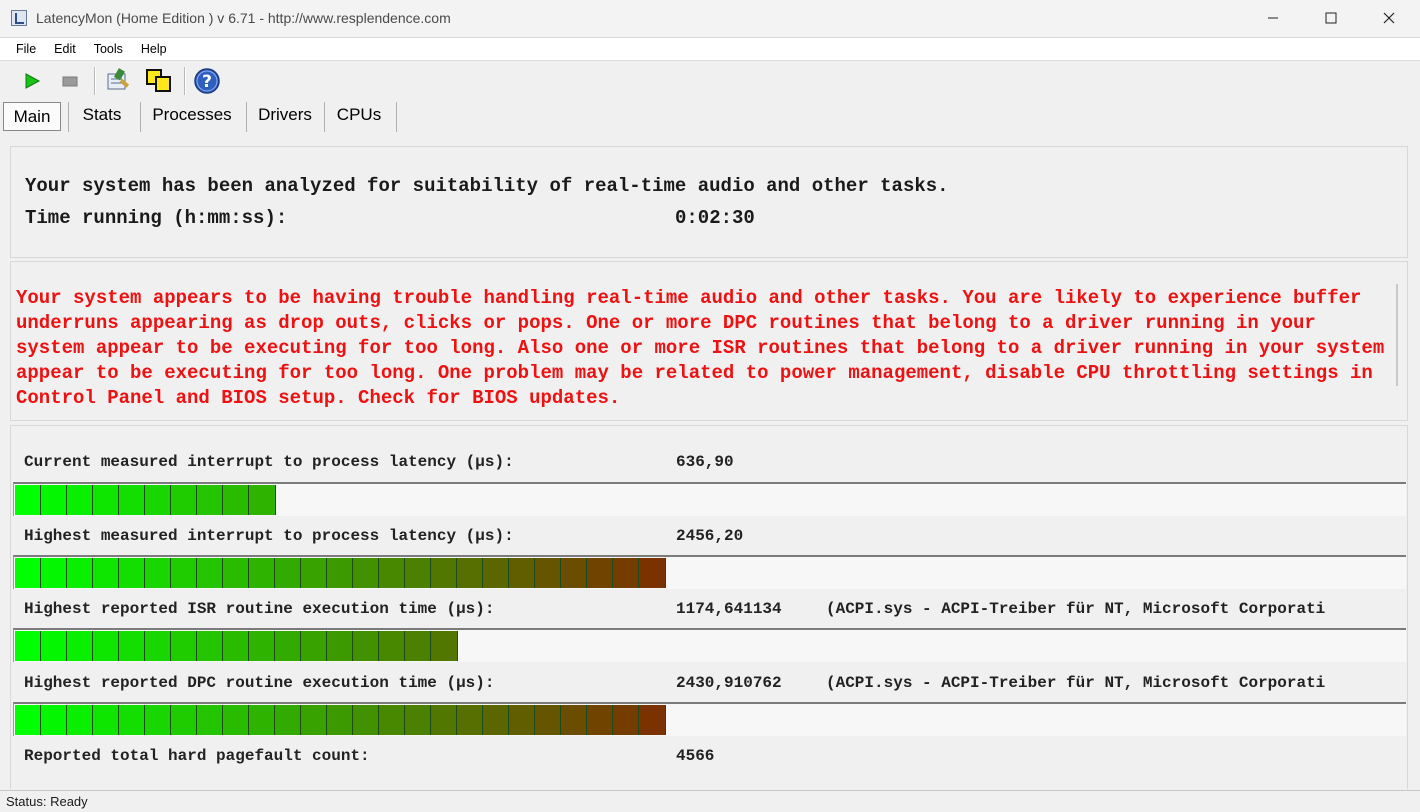  I want to click on tab-bar: Main Stats Processes Drivers CPUs, so click(710, 116).